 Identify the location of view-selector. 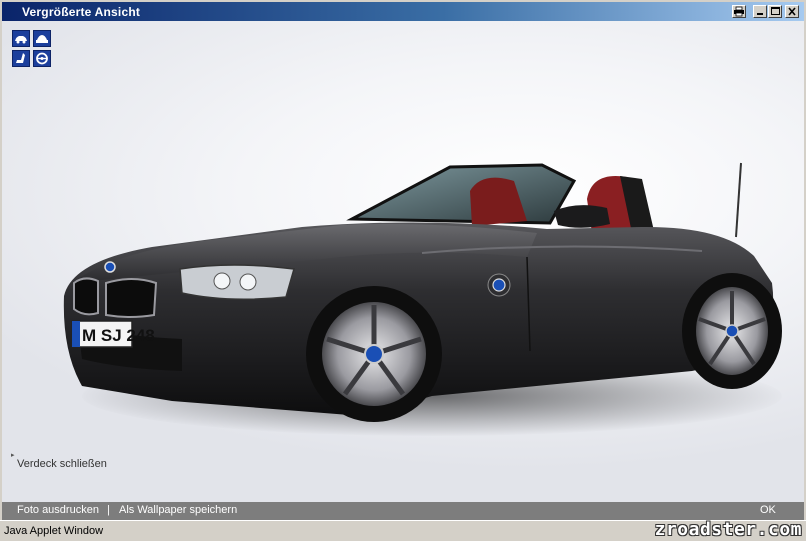
(33, 50).